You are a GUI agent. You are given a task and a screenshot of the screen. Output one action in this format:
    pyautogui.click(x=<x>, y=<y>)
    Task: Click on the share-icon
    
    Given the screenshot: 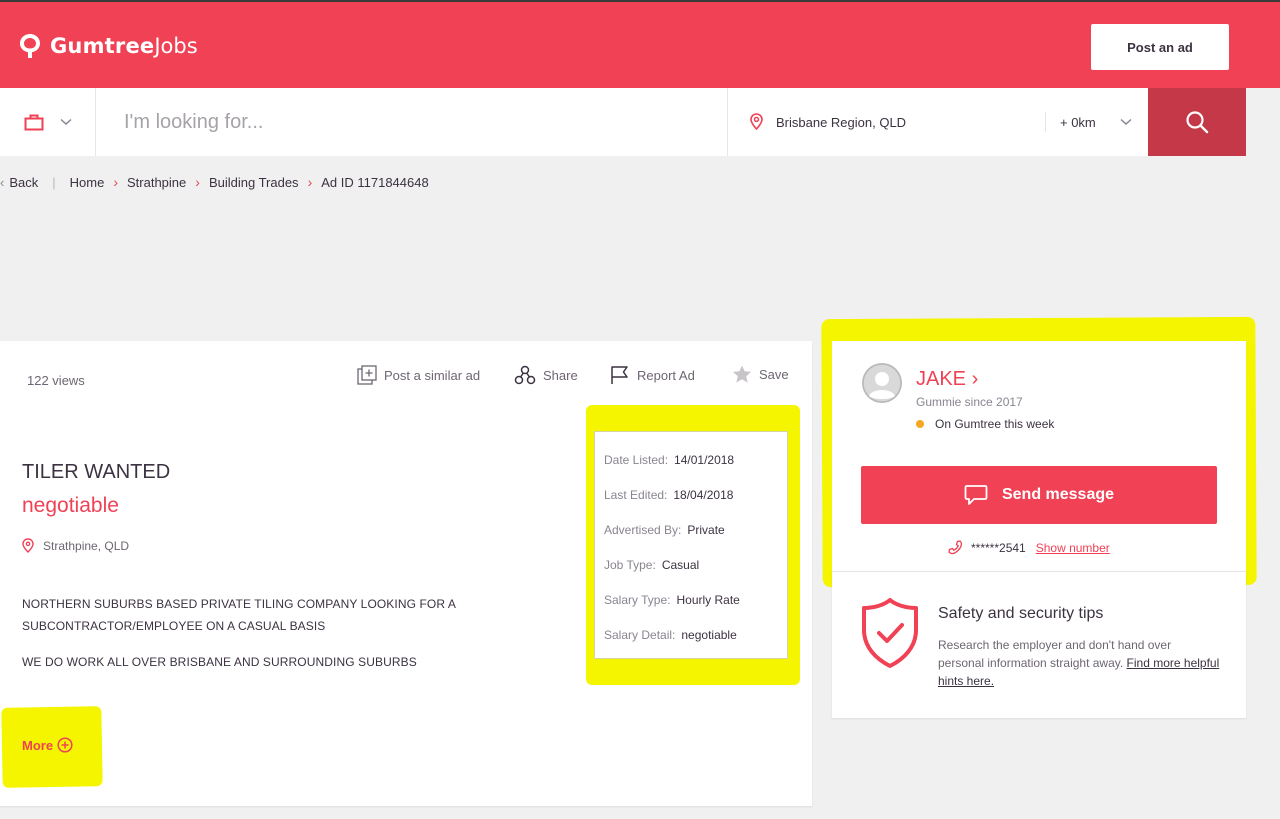 What is the action you would take?
    pyautogui.click(x=525, y=375)
    